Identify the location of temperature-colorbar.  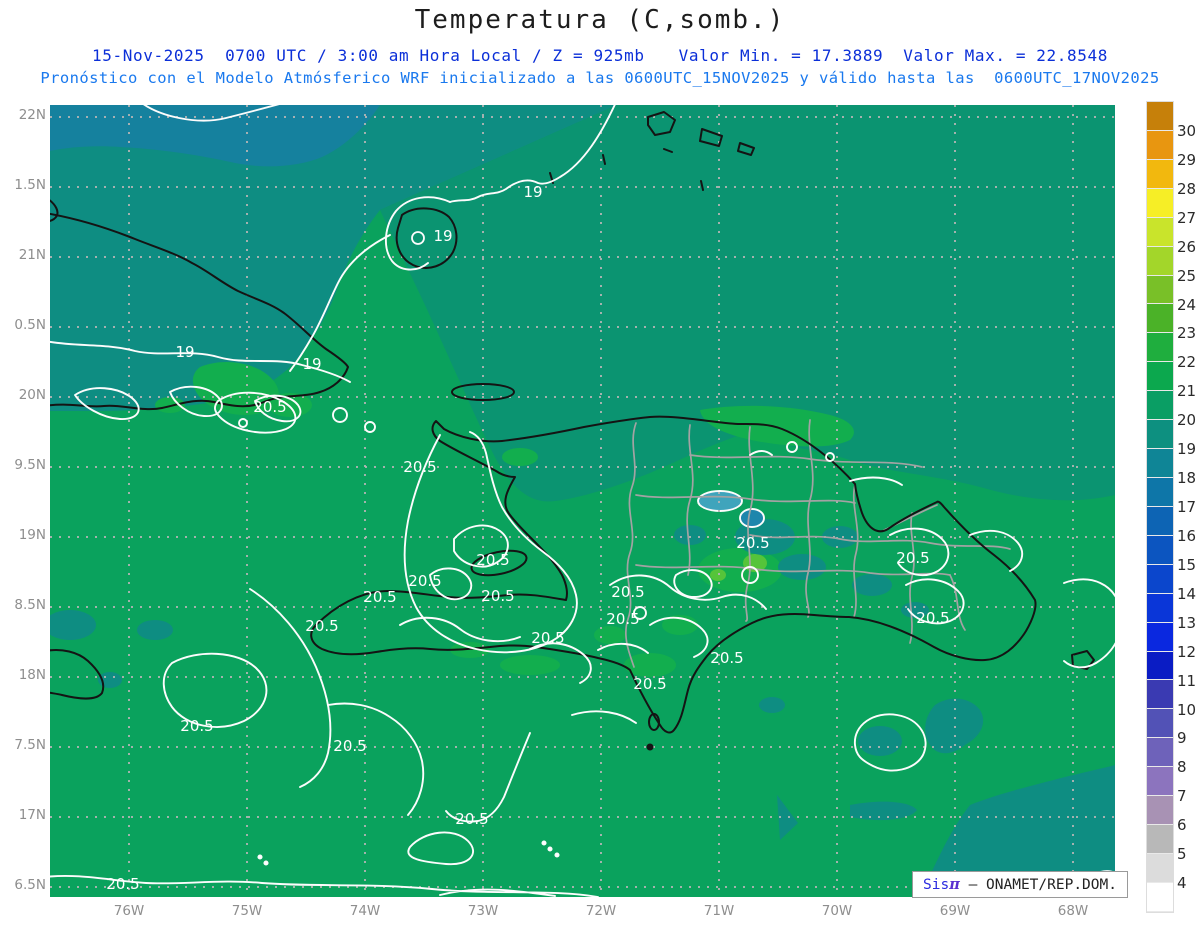
(1160, 507).